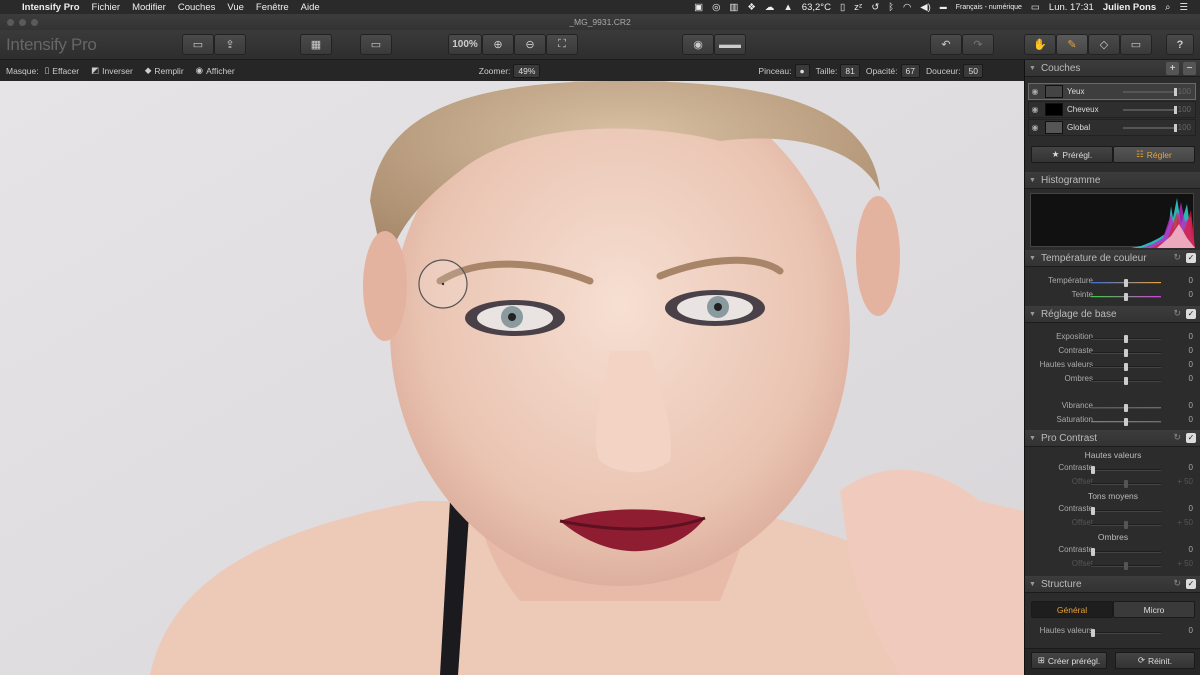  Describe the element at coordinates (1155, 660) in the screenshot. I see `reset-button: ⟳ Réinit.` at that location.